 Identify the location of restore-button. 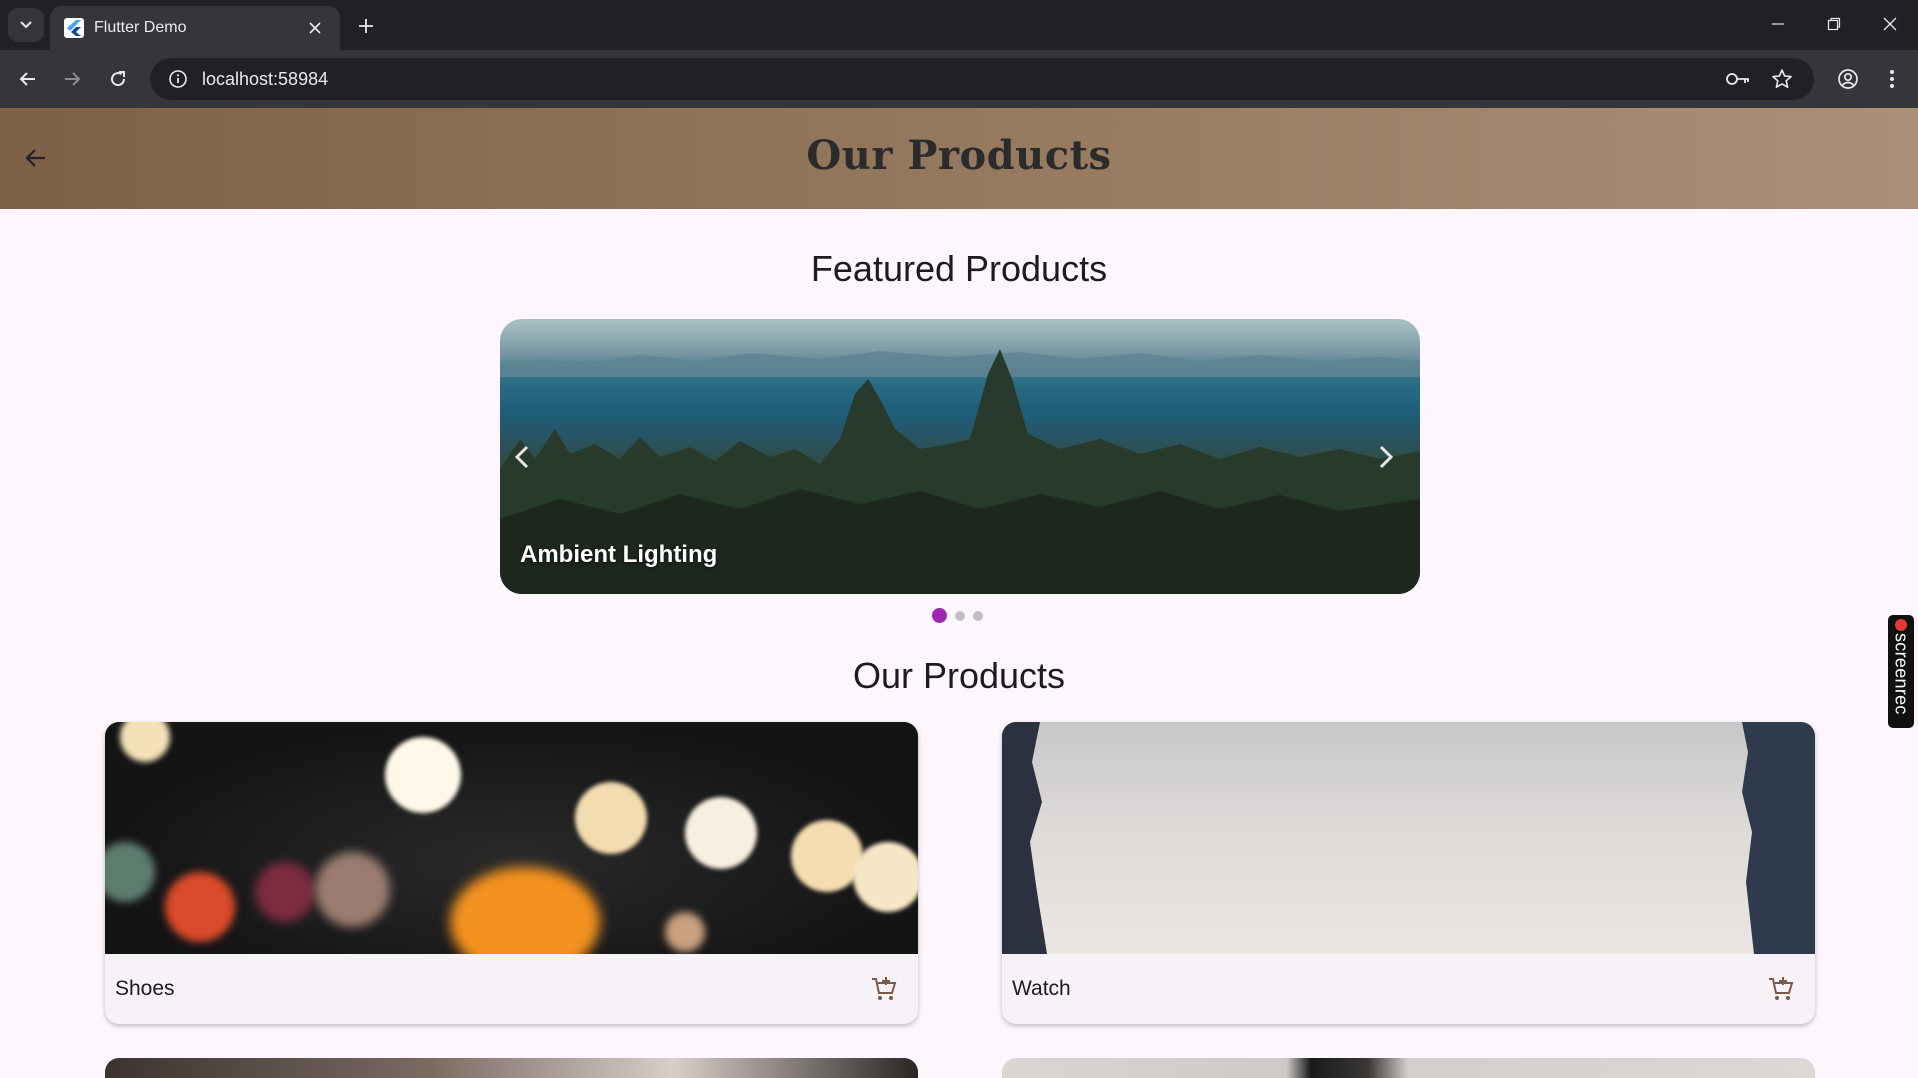
(1834, 24).